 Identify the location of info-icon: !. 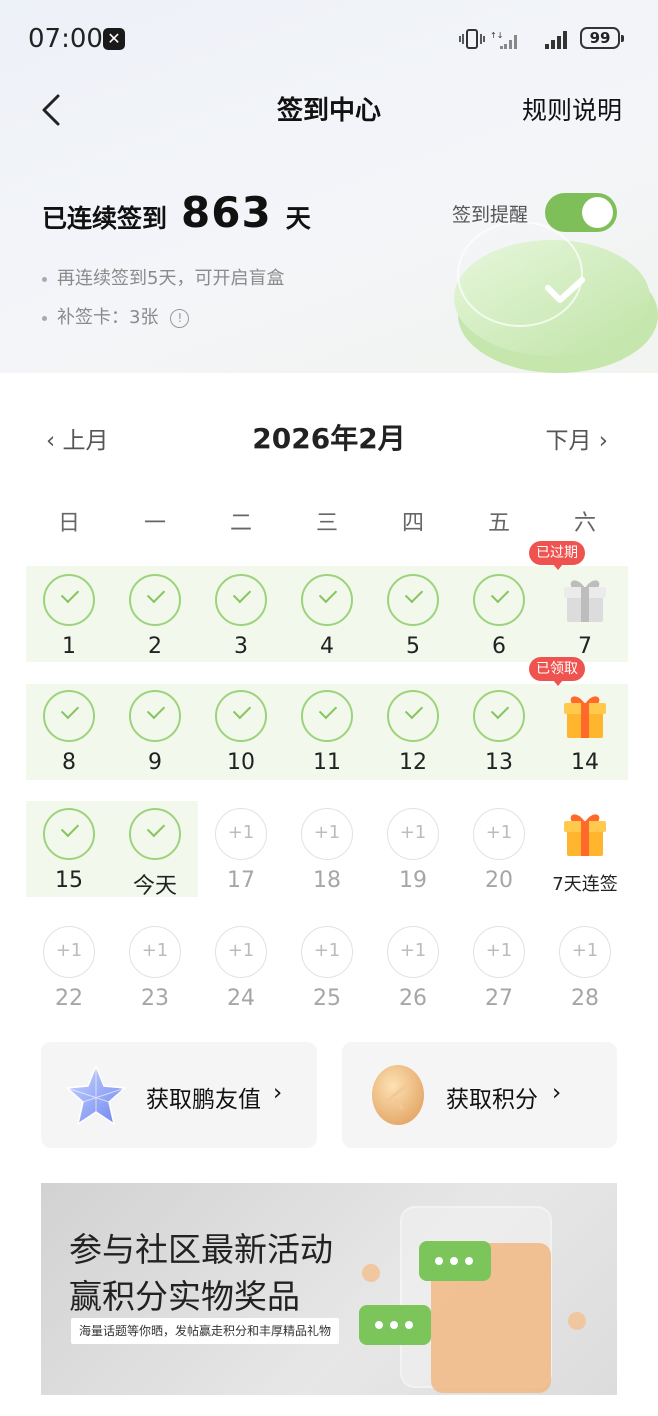
(180, 318).